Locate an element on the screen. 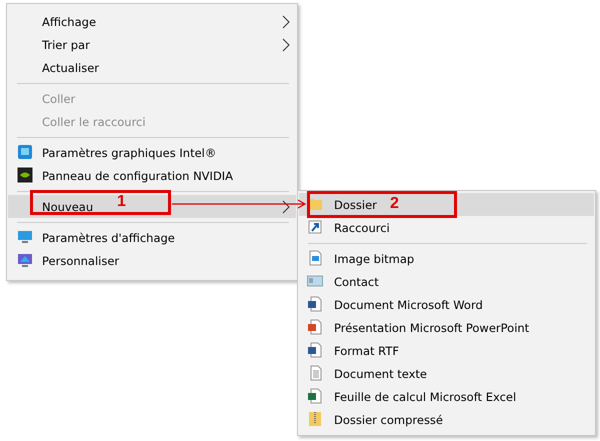 This screenshot has height=441, width=600. image-file-icon is located at coordinates (315, 258).